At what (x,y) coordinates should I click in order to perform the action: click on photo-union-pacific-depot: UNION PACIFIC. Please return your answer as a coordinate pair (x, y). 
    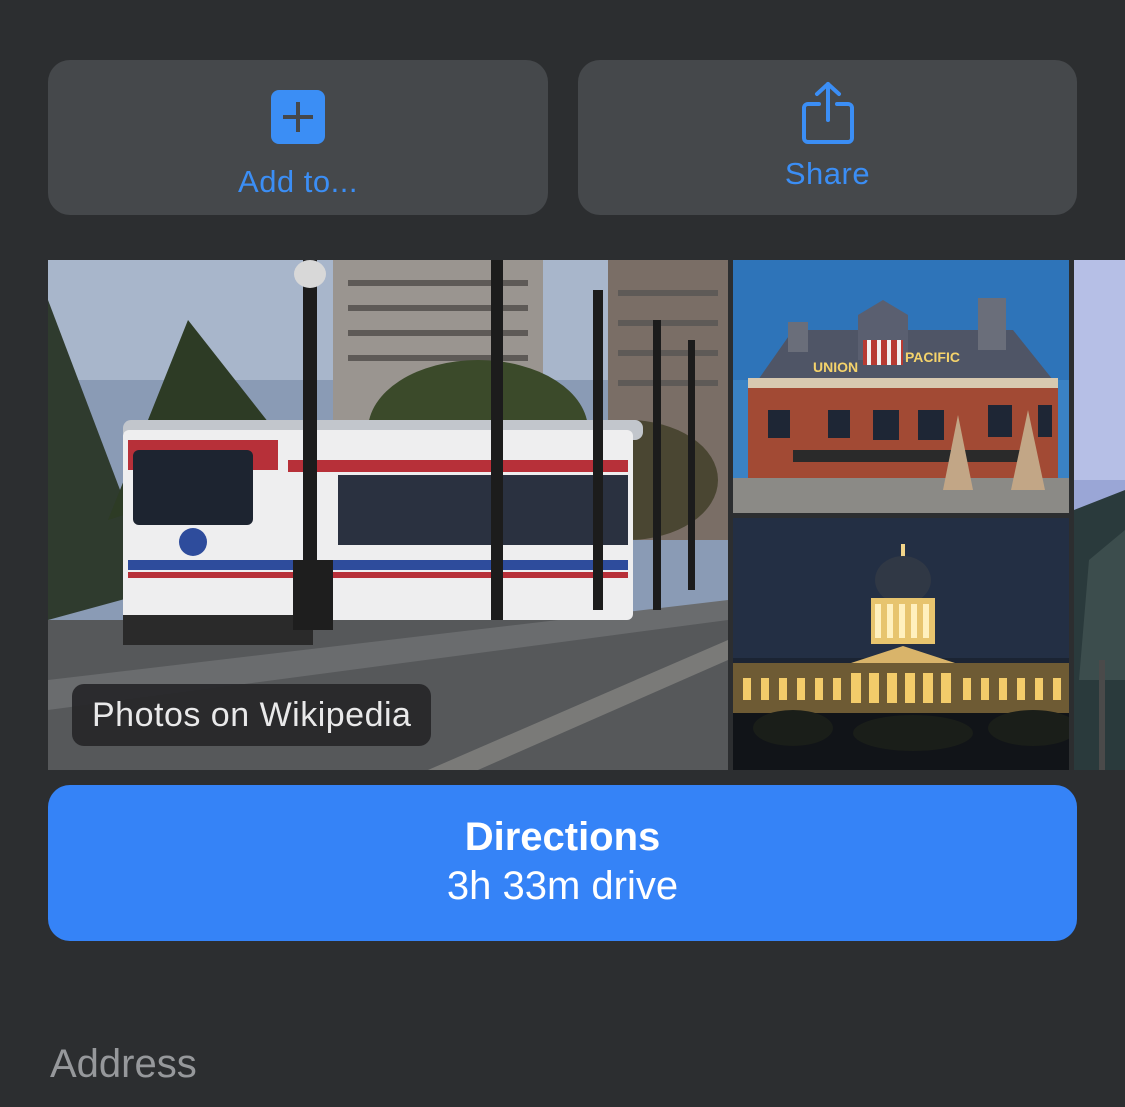
    Looking at the image, I should click on (901, 386).